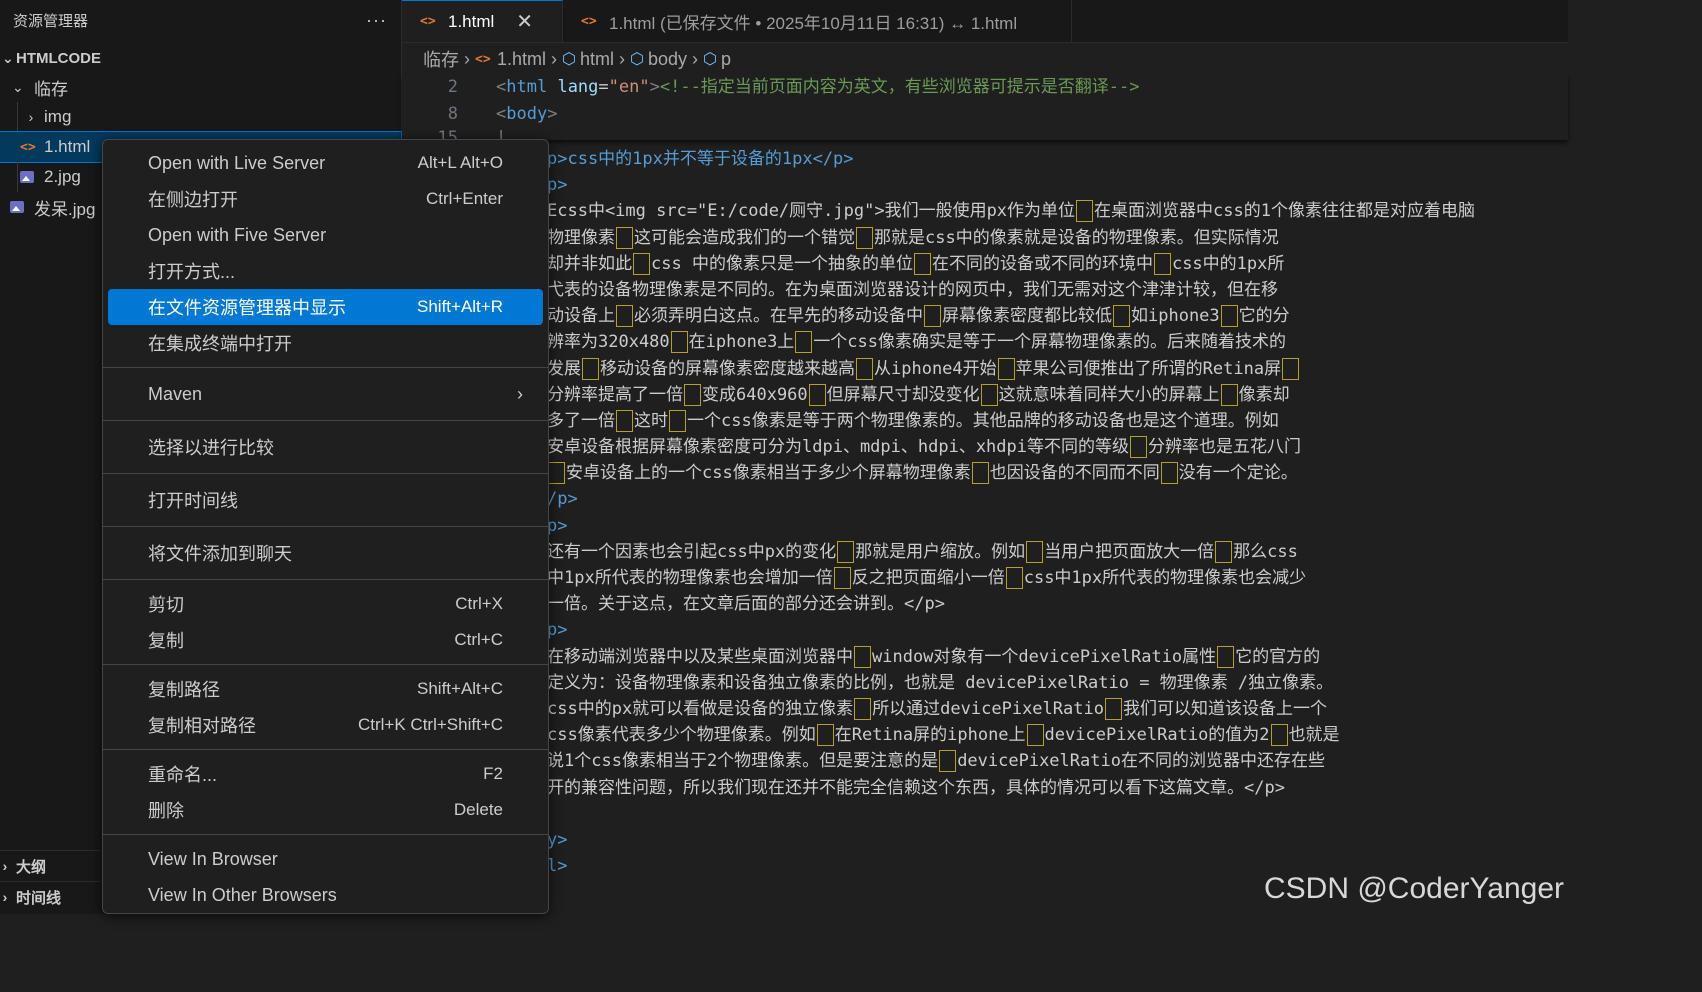 This screenshot has width=1702, height=992. What do you see at coordinates (200, 87) in the screenshot?
I see `tree-folder-linshi: ⌄ 临存` at bounding box center [200, 87].